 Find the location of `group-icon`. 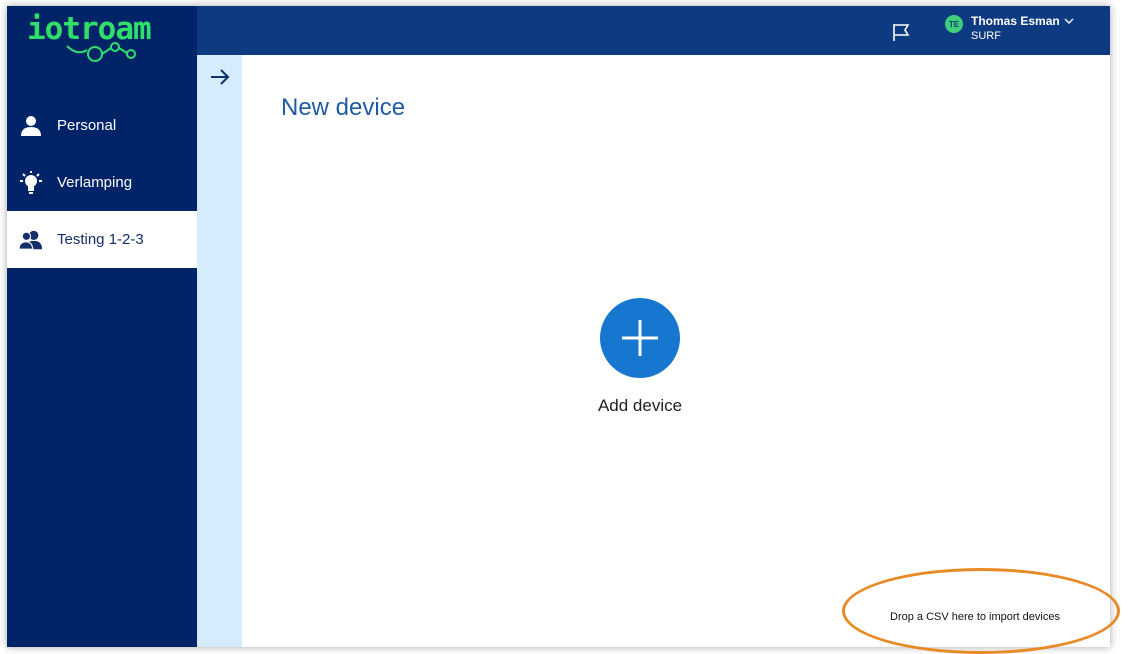

group-icon is located at coordinates (31, 240).